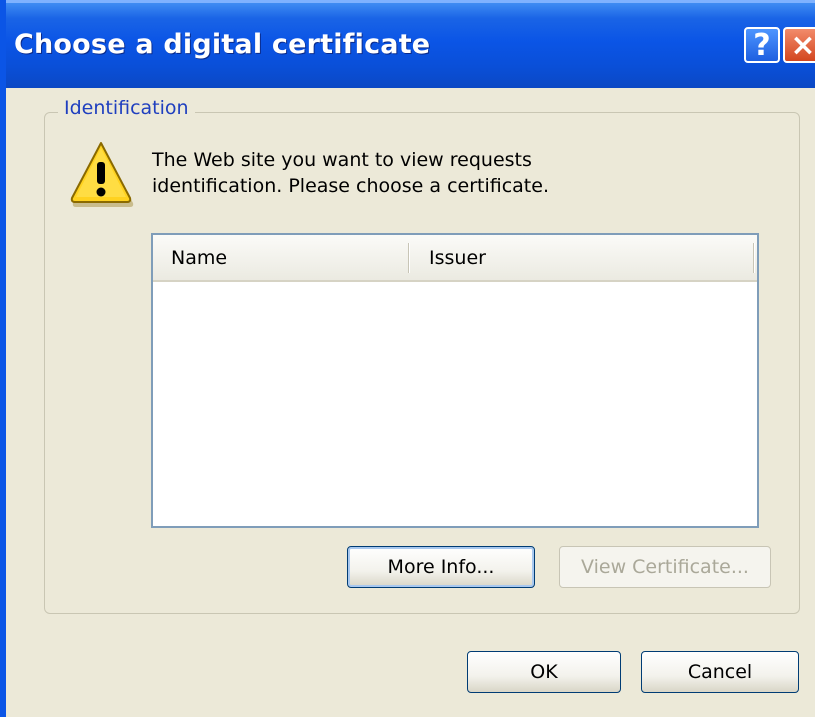 The image size is (815, 717). I want to click on help-button: ?, so click(762, 45).